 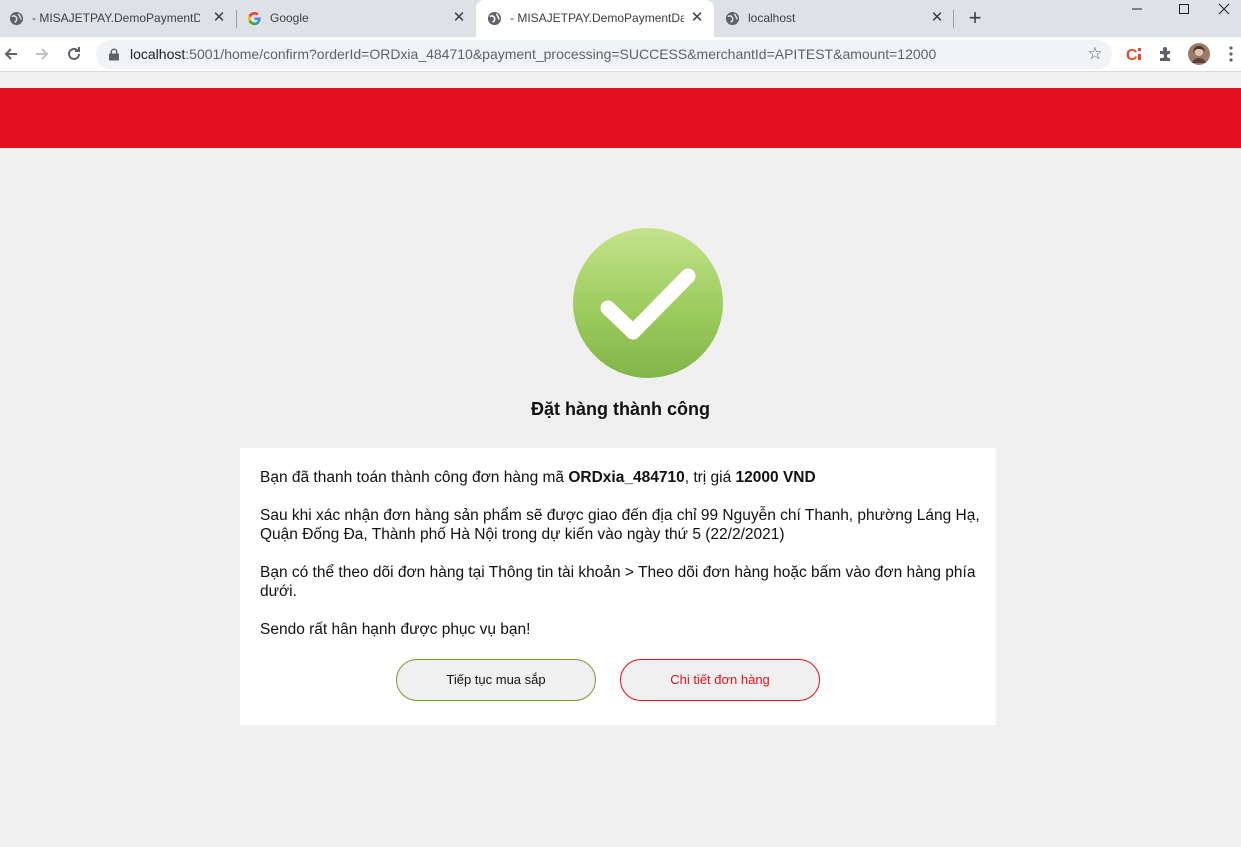 What do you see at coordinates (1166, 54) in the screenshot?
I see `extensions-puzzle-icon` at bounding box center [1166, 54].